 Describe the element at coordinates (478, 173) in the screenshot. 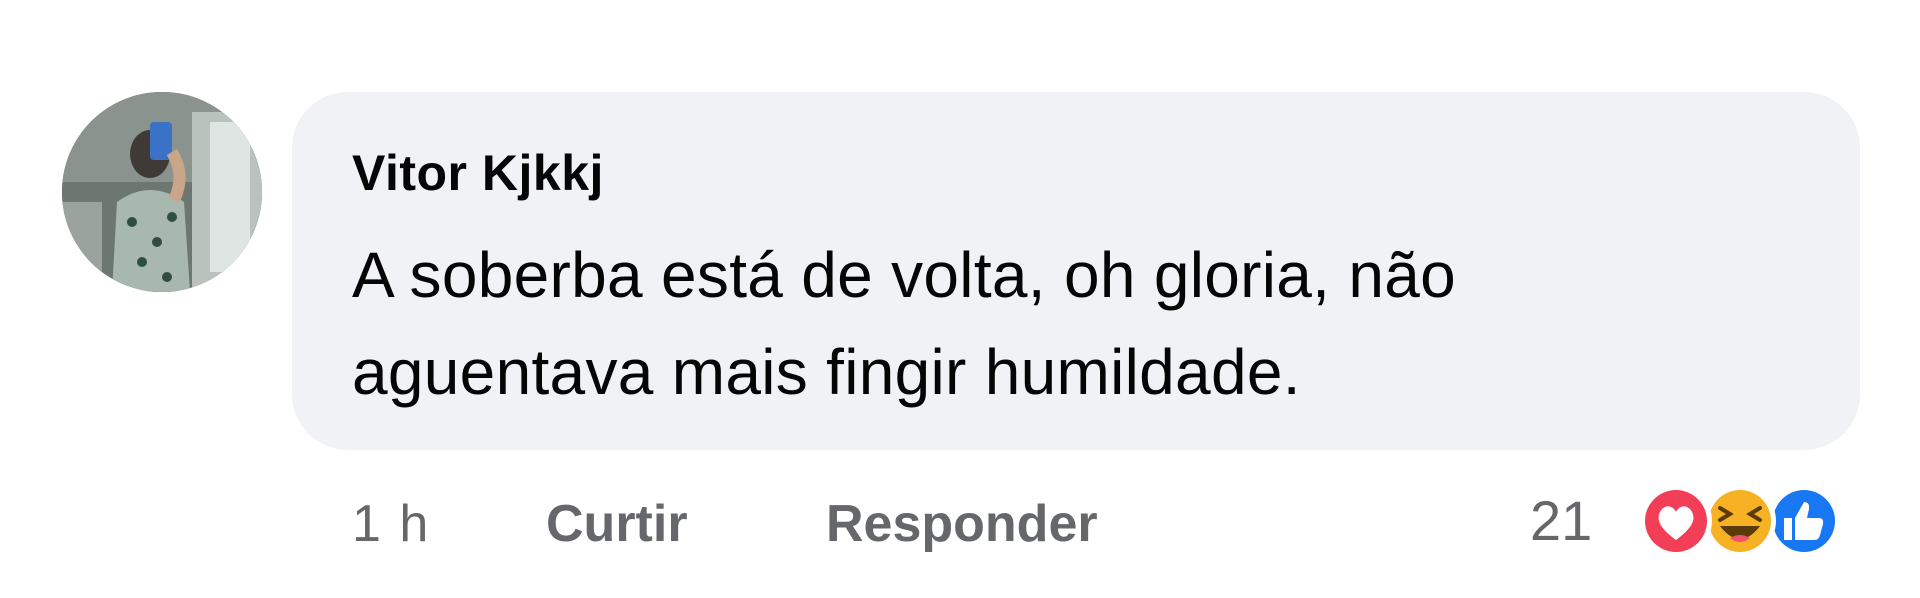

I see `comment-author-name: Vitor Kjkkj` at that location.